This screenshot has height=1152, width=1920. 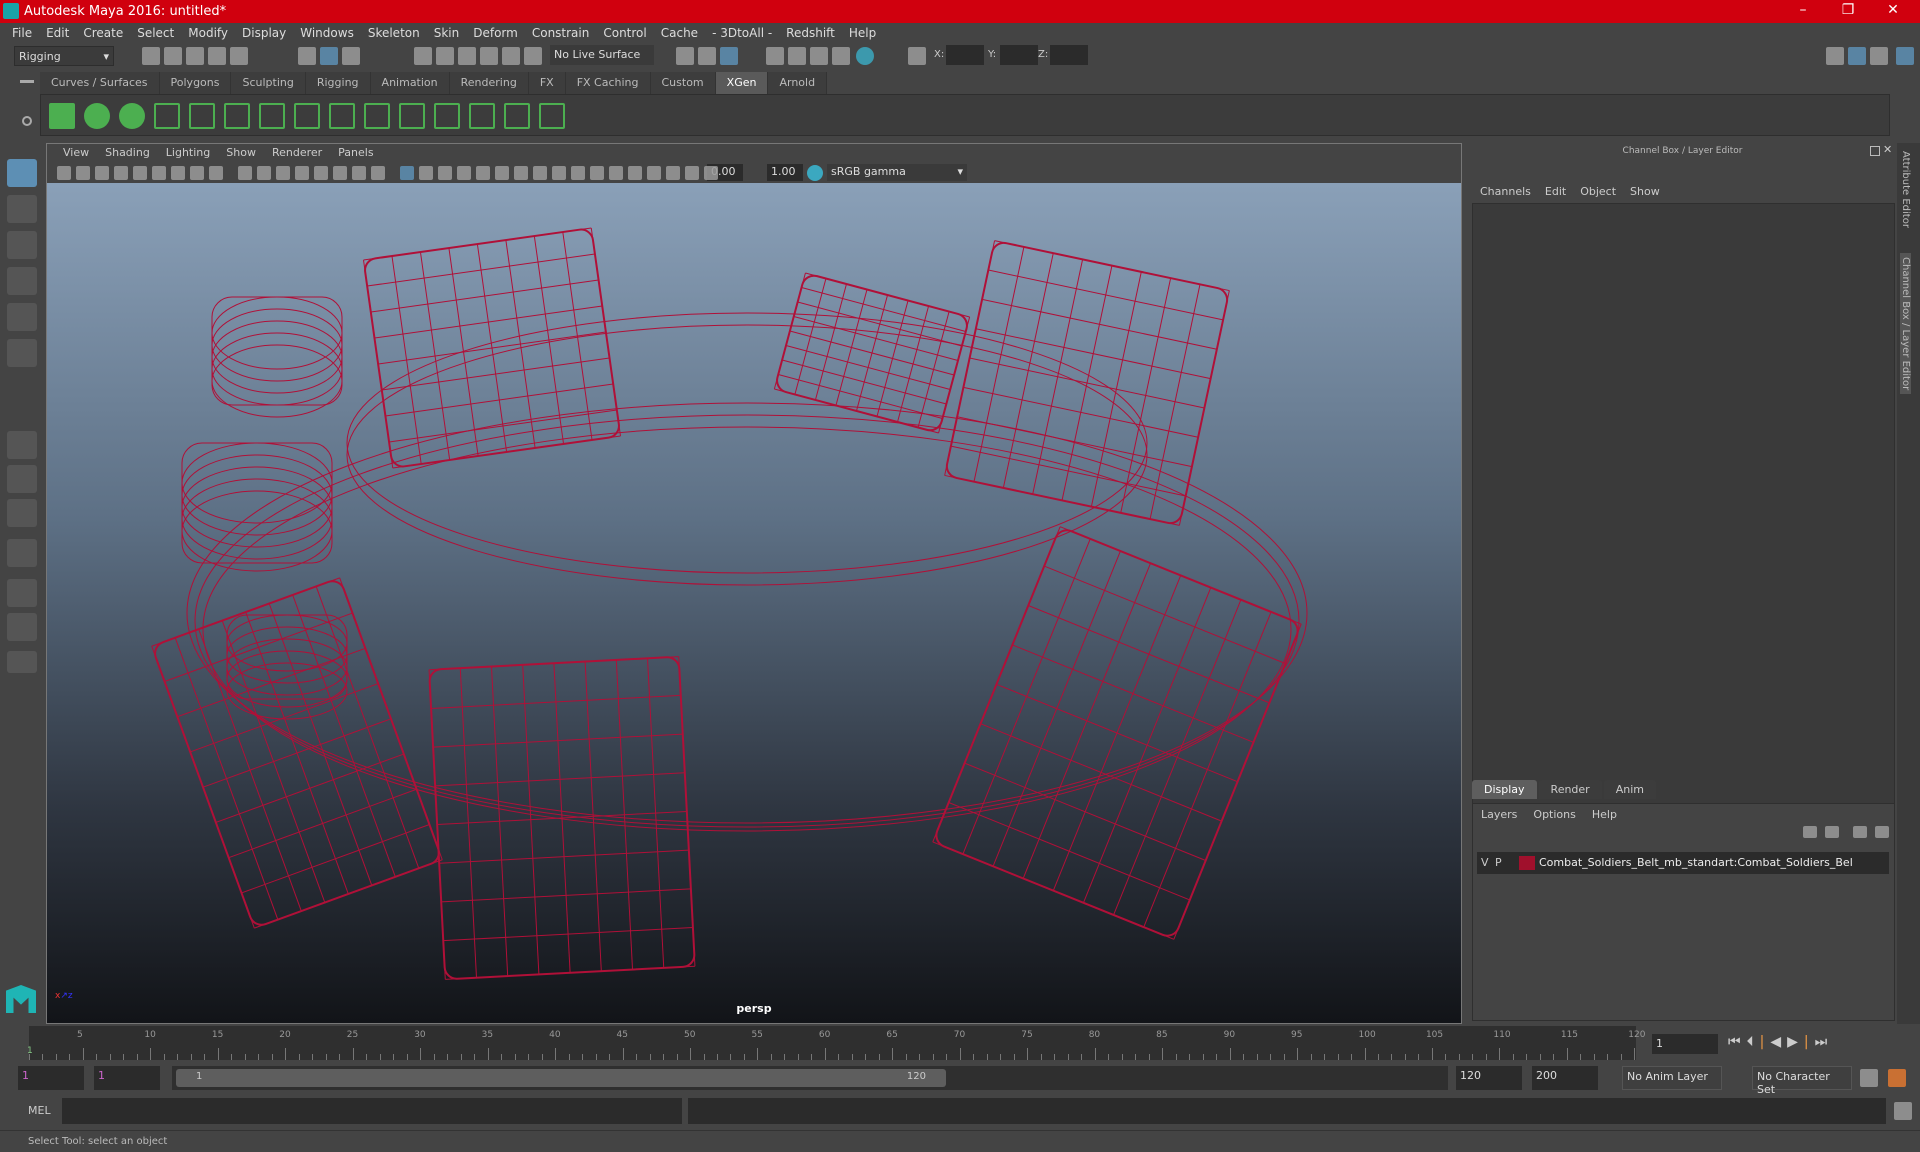 I want to click on layer-menu-help: Help, so click(x=1604, y=814).